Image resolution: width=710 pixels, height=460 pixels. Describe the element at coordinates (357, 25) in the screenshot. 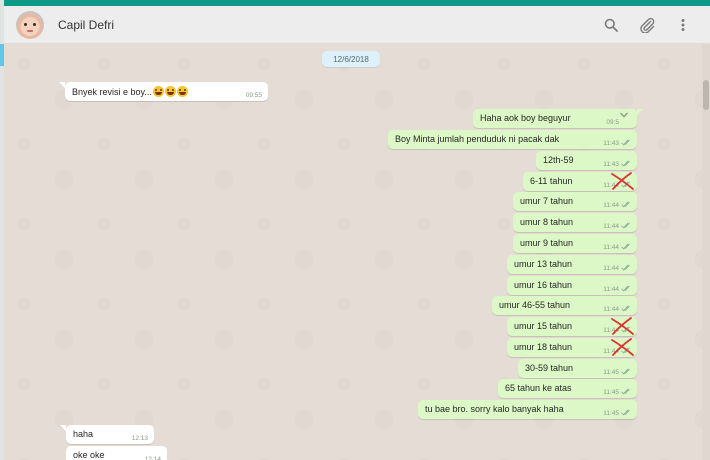

I see `chat-header: Capil Defri` at that location.